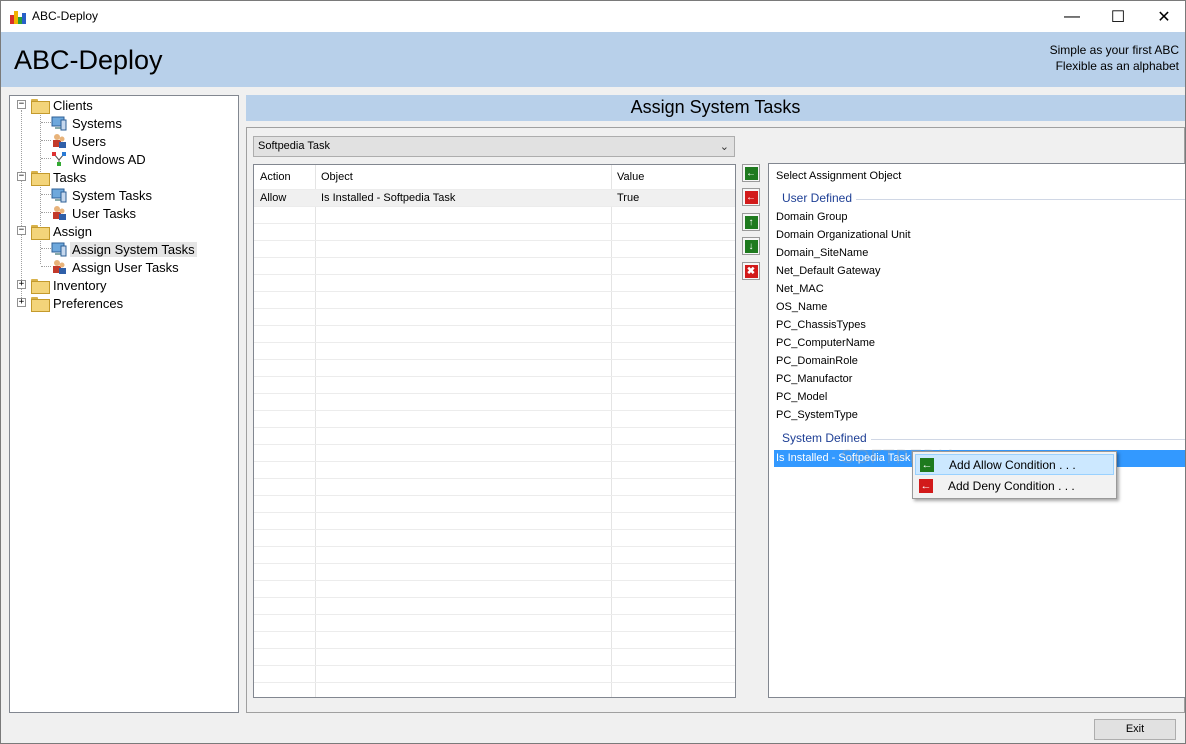 This screenshot has height=744, width=1186. I want to click on tree-item-label: Preferences, so click(88, 303).